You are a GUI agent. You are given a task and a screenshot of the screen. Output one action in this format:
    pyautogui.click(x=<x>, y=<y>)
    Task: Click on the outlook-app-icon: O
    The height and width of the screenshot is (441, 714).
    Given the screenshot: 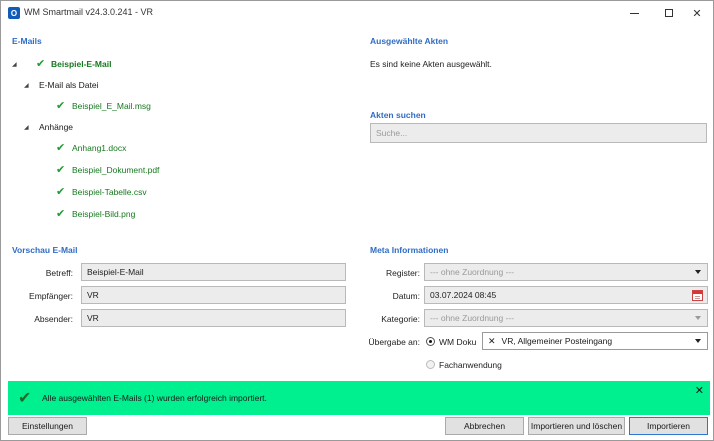 What is the action you would take?
    pyautogui.click(x=14, y=13)
    